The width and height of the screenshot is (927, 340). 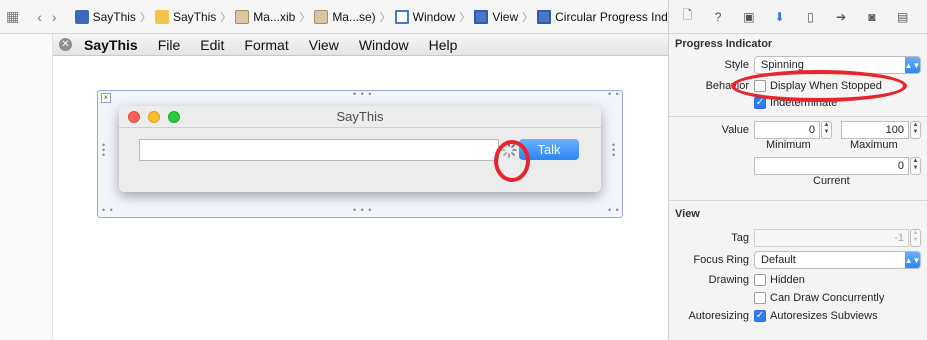 I want to click on forward-arrow-icon: ›, so click(x=54, y=17).